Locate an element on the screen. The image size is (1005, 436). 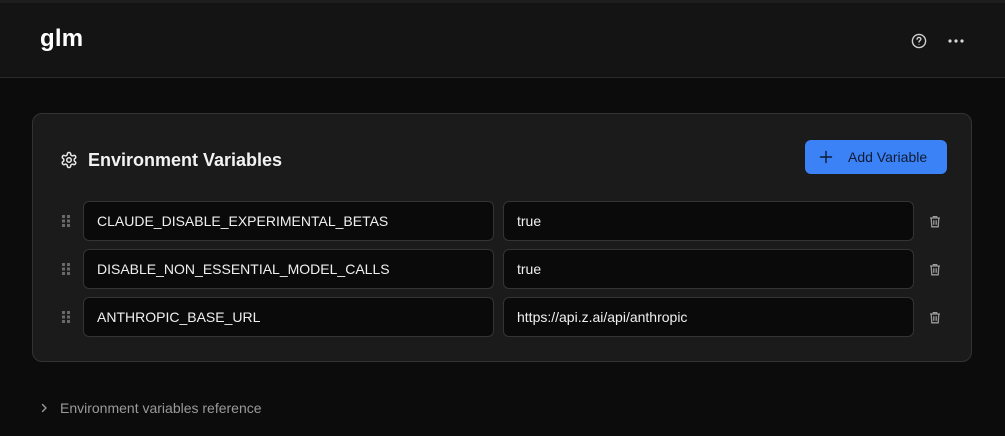
card-header: Environment Variables is located at coordinates (171, 160).